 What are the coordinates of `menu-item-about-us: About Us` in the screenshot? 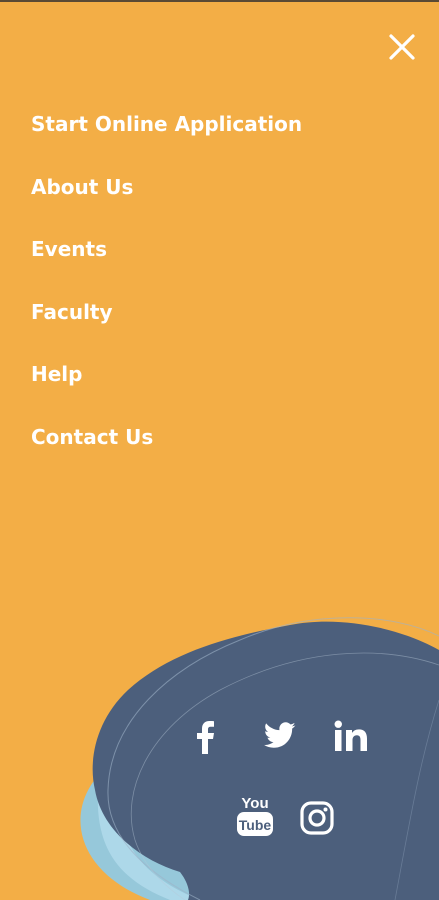 It's located at (166, 203).